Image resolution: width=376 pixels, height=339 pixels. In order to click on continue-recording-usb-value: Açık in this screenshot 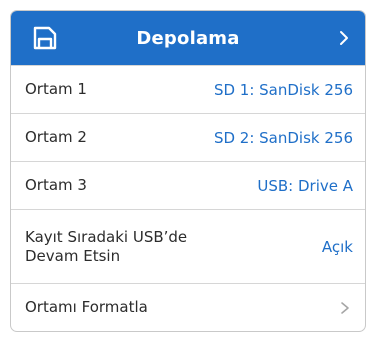, I will do `click(337, 246)`.